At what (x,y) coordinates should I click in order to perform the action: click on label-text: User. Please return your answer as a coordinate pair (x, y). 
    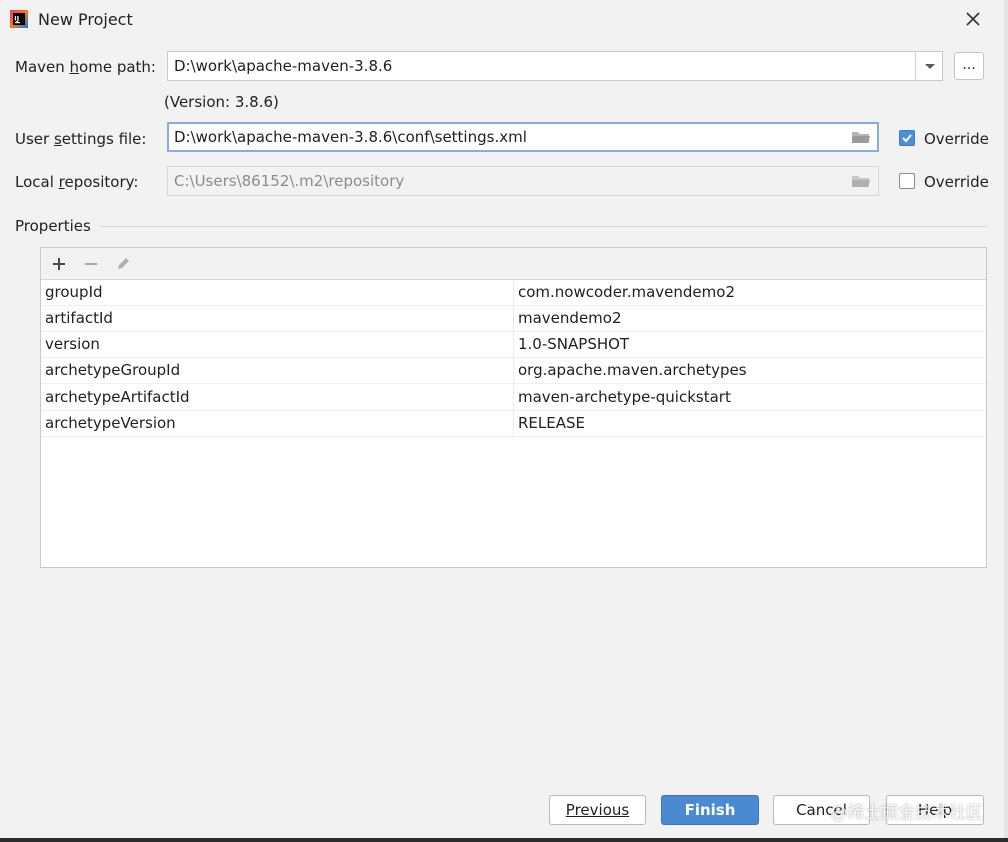
    Looking at the image, I should click on (34, 139).